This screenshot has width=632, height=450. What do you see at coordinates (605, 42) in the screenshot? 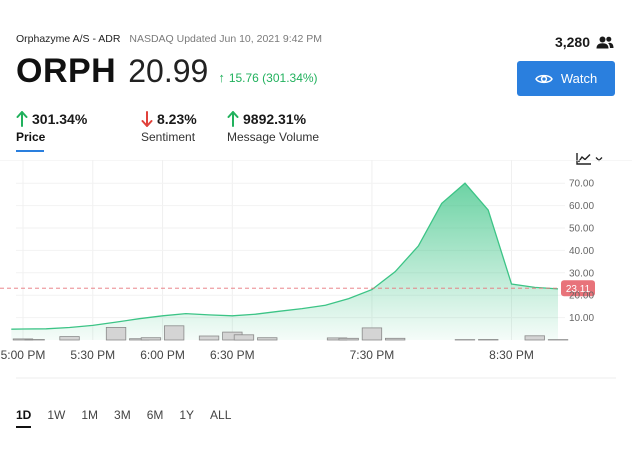
I see `people-icon` at bounding box center [605, 42].